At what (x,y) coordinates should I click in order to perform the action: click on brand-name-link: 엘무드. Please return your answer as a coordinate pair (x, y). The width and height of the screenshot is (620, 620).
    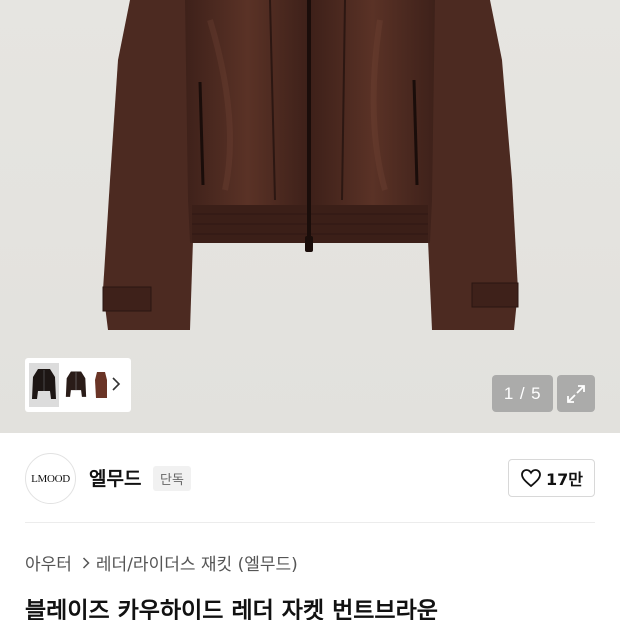
    Looking at the image, I should click on (115, 477).